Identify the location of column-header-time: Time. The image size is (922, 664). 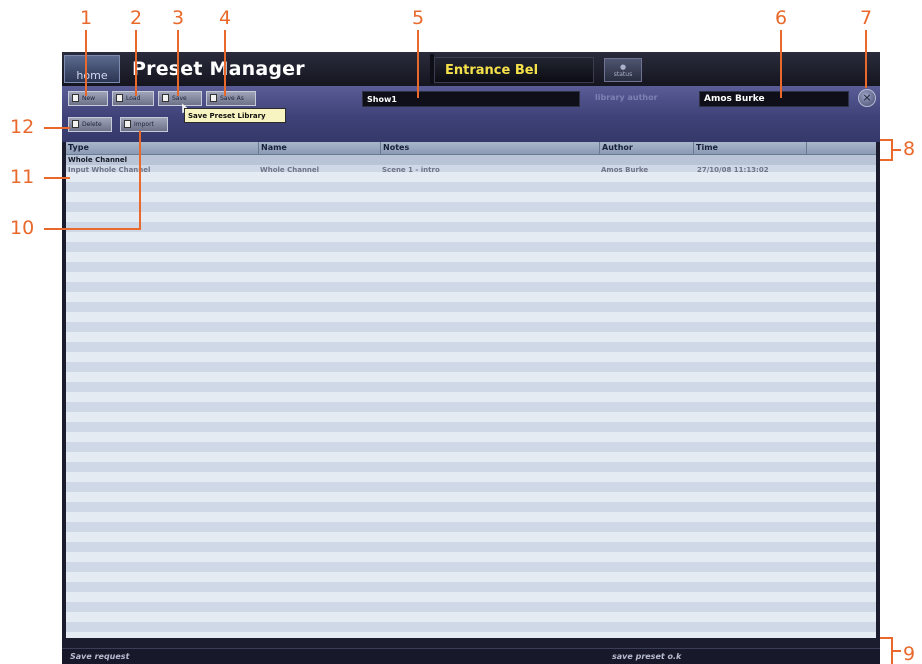
(749, 148).